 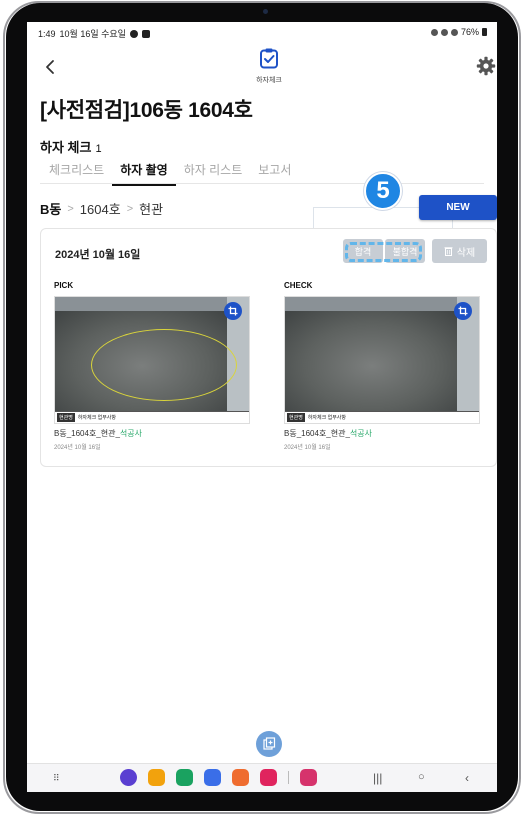 What do you see at coordinates (269, 58) in the screenshot?
I see `clipboard-check-icon` at bounding box center [269, 58].